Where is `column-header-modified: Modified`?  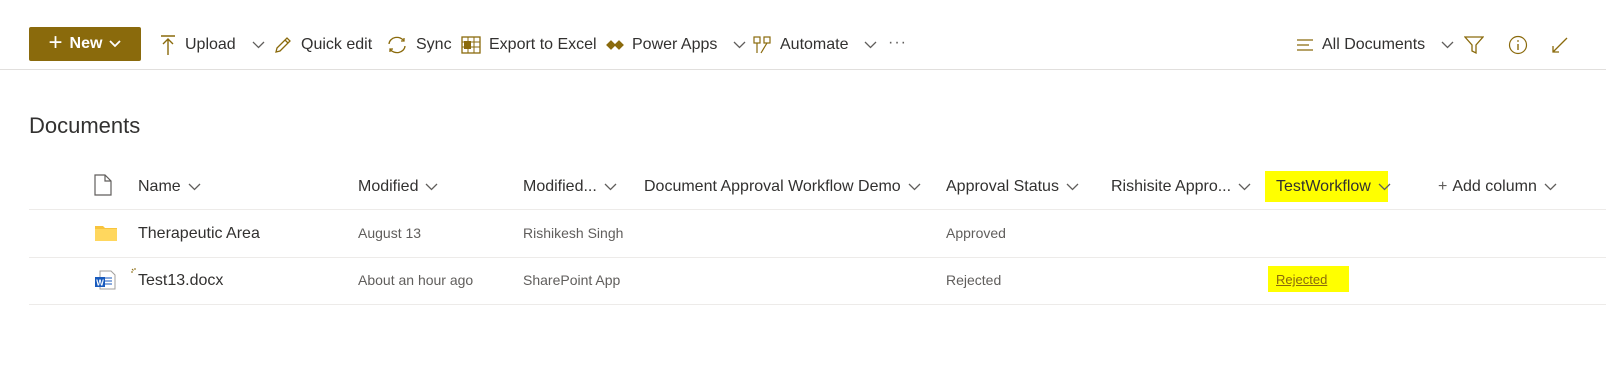
column-header-modified: Modified is located at coordinates (398, 187).